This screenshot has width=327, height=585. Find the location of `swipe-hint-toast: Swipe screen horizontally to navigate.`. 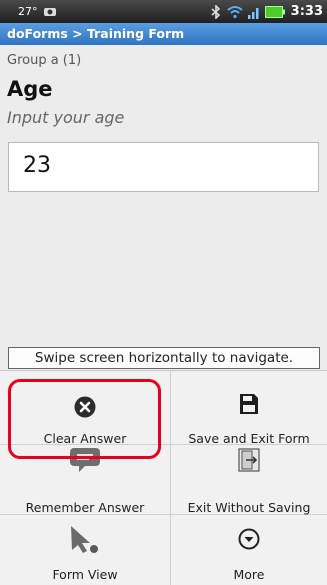

swipe-hint-toast: Swipe screen horizontally to navigate. is located at coordinates (164, 358).